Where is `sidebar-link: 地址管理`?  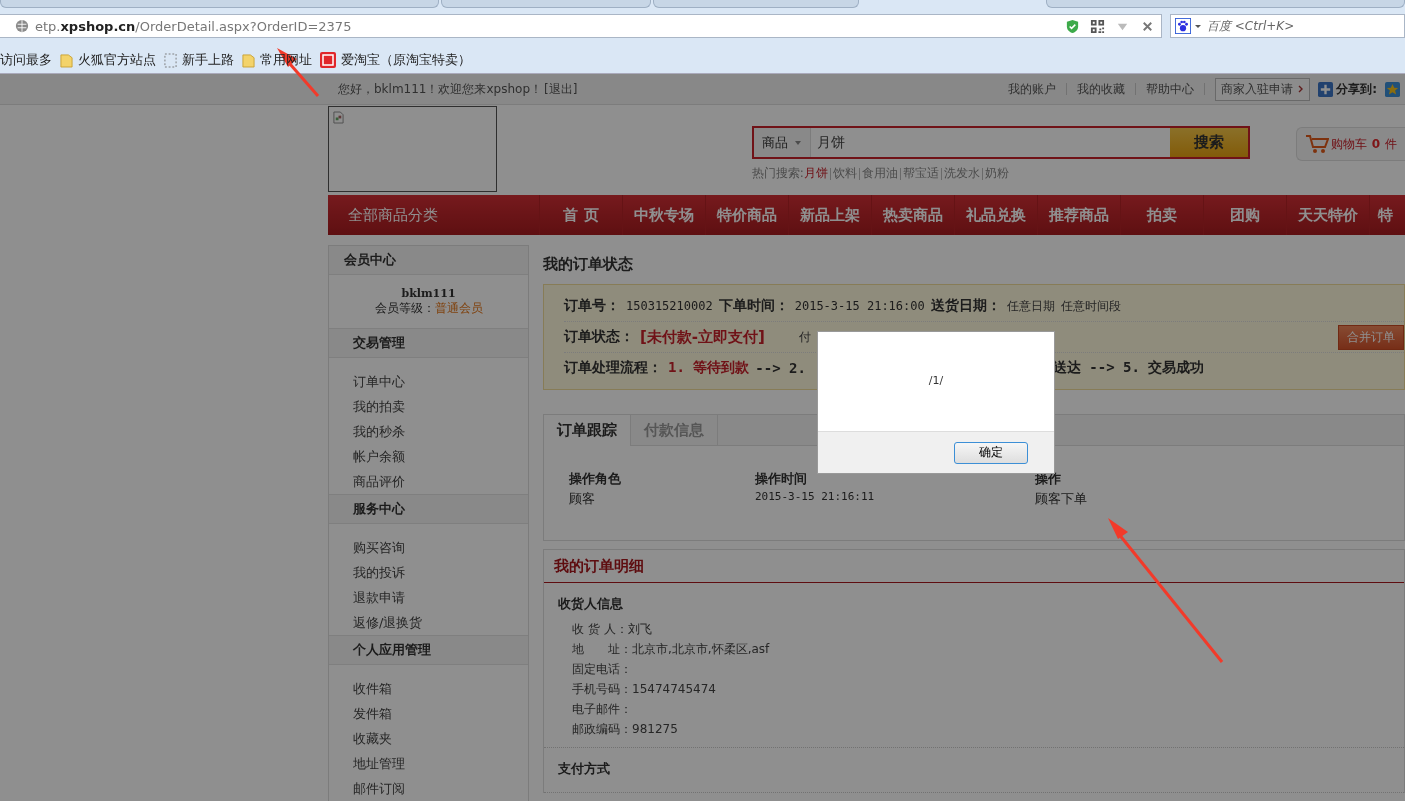
sidebar-link: 地址管理 is located at coordinates (440, 763).